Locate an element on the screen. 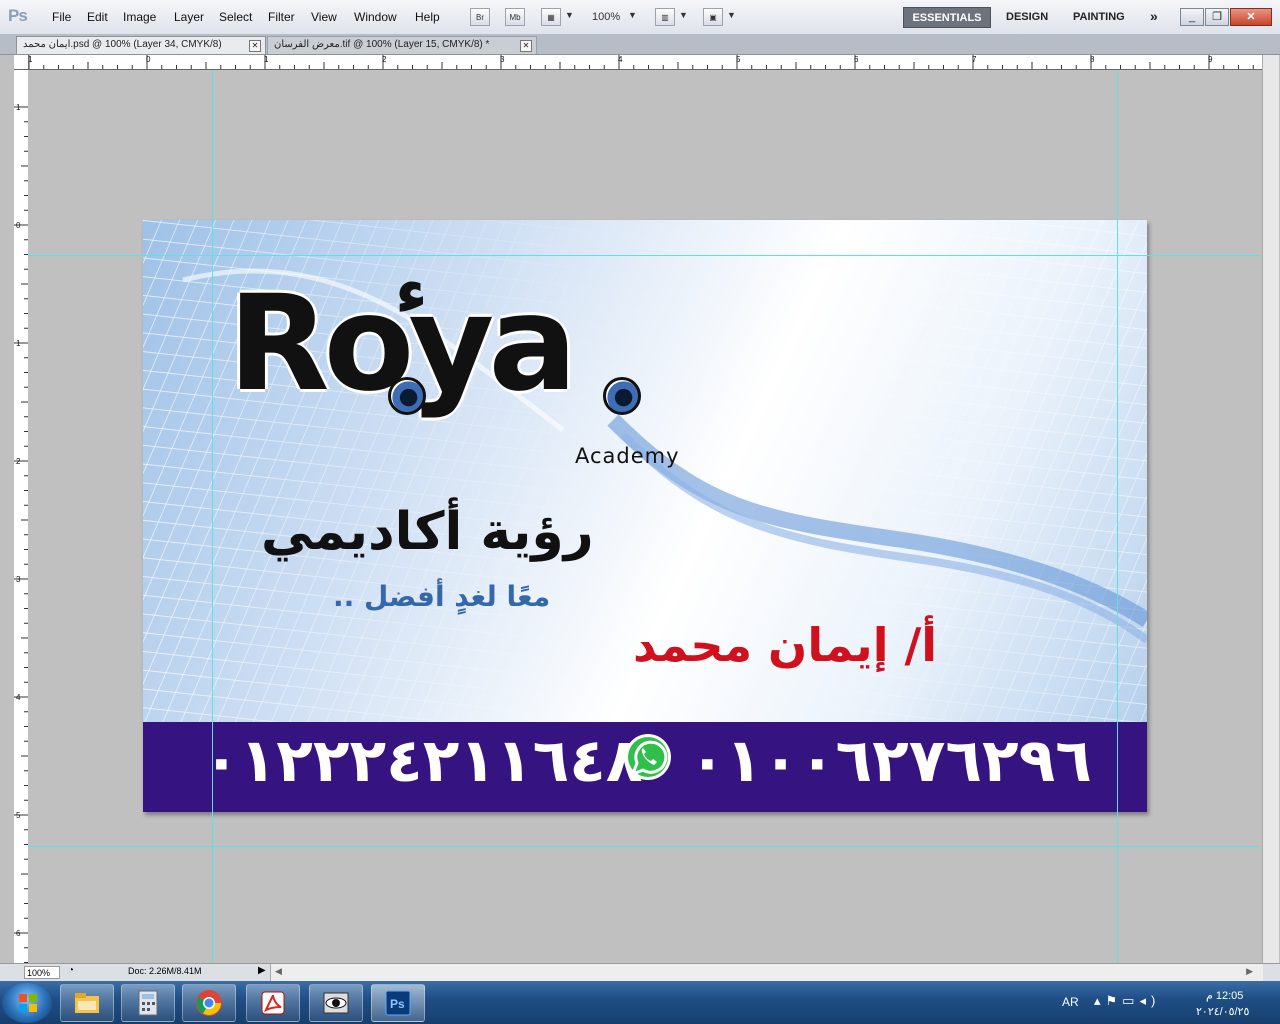  more-workspaces-icon: » is located at coordinates (1154, 16).